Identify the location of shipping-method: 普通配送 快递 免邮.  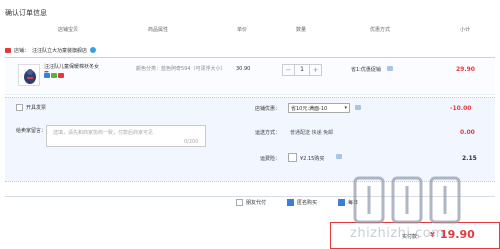
(312, 133).